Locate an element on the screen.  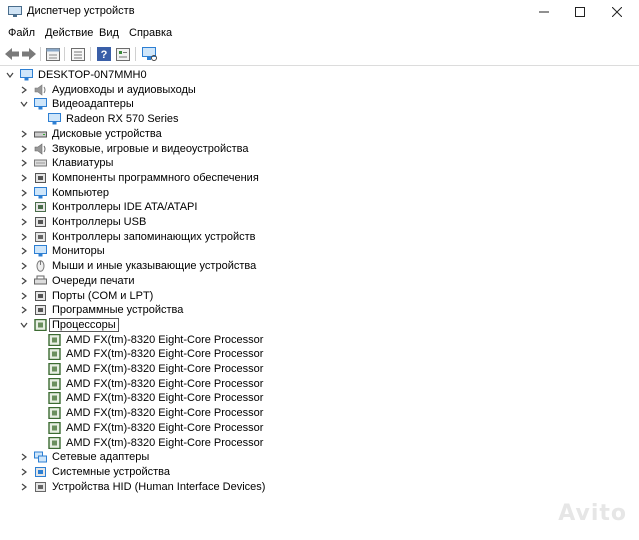
tree-category: Процессоры is located at coordinates (319, 325).